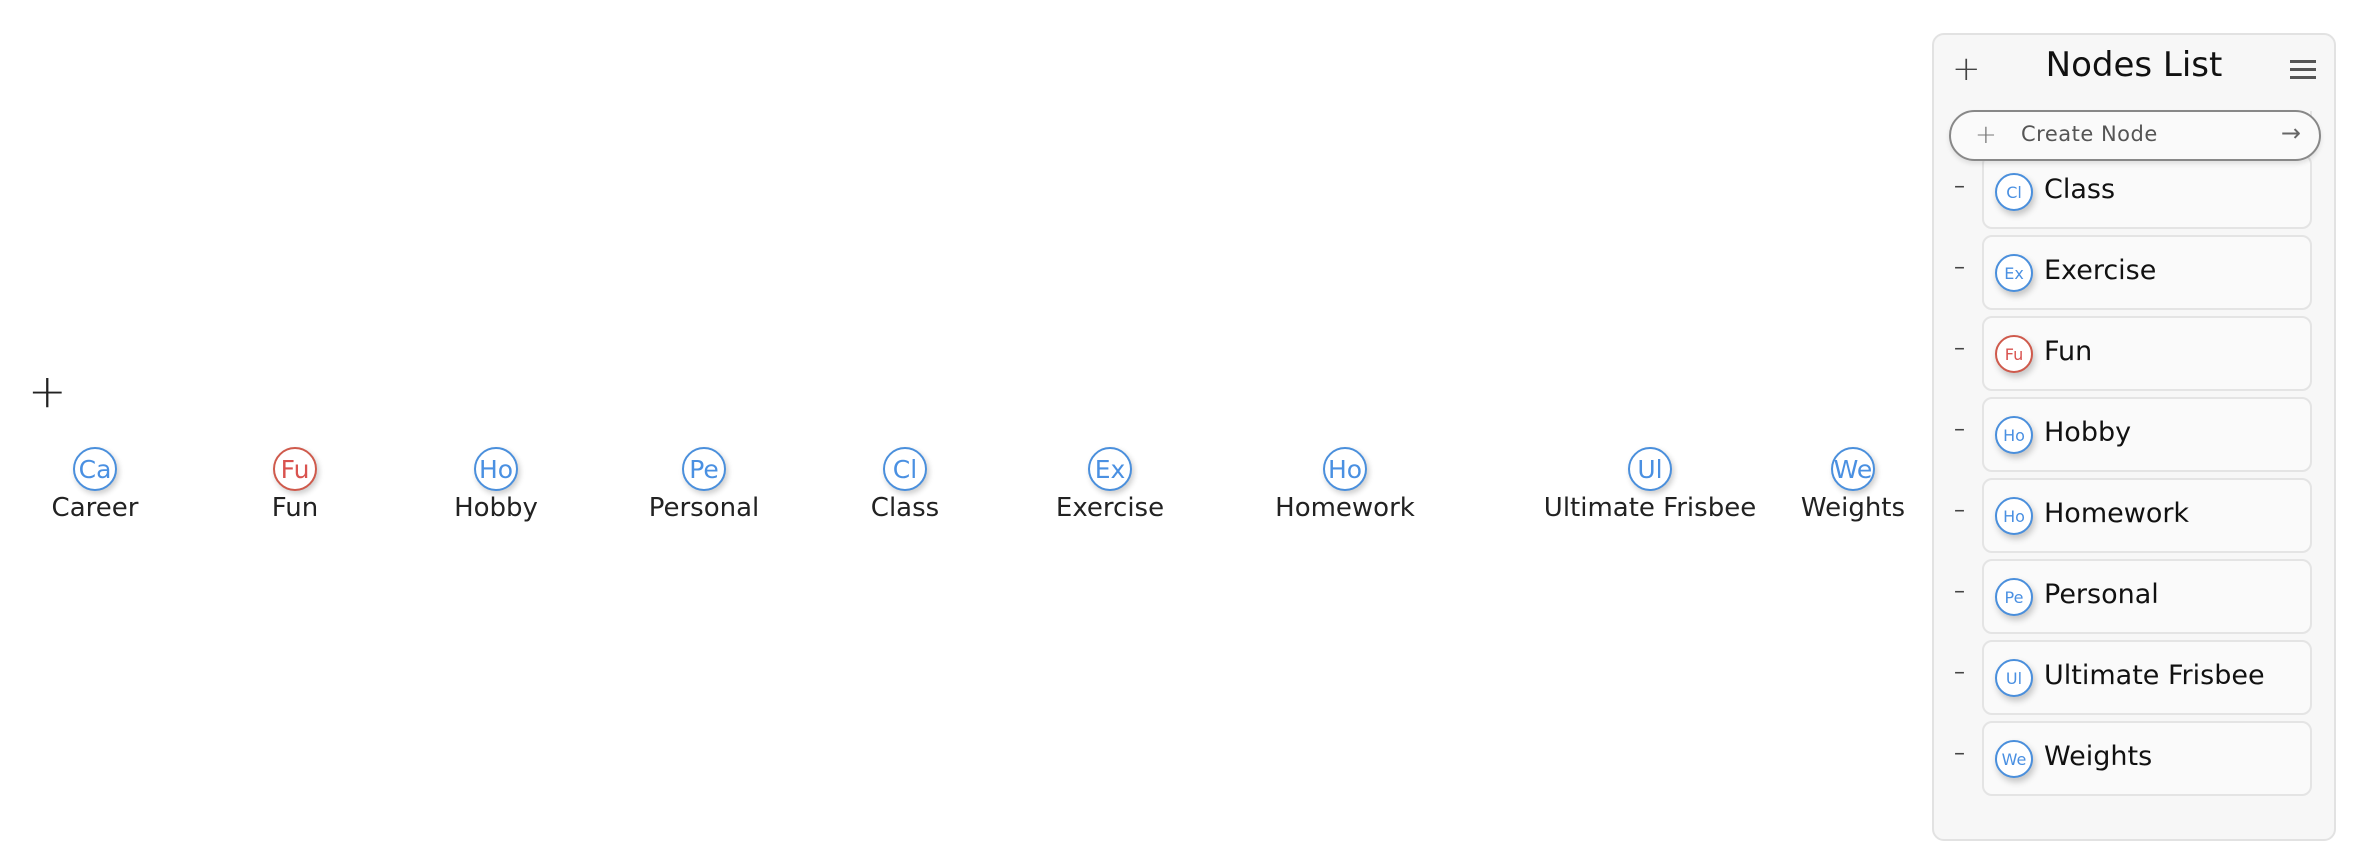  I want to click on node-circle: Ul, so click(1650, 469).